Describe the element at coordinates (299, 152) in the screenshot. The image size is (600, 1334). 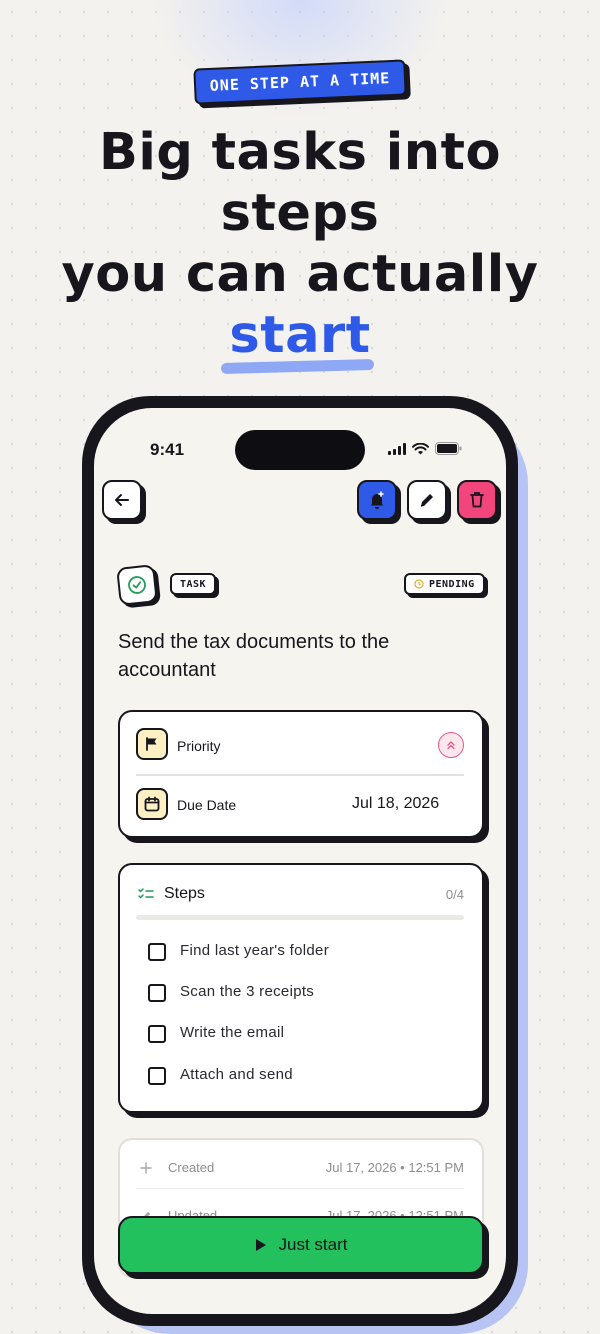
I see `headline-line-1: Big tasks into` at that location.